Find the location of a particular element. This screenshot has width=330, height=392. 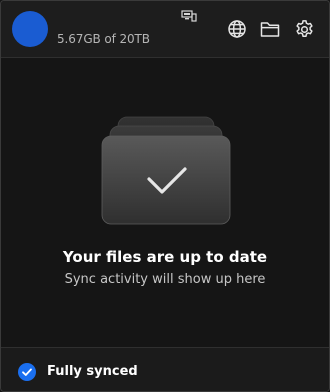

up-to-date-heading: Your files are up to date is located at coordinates (165, 257).